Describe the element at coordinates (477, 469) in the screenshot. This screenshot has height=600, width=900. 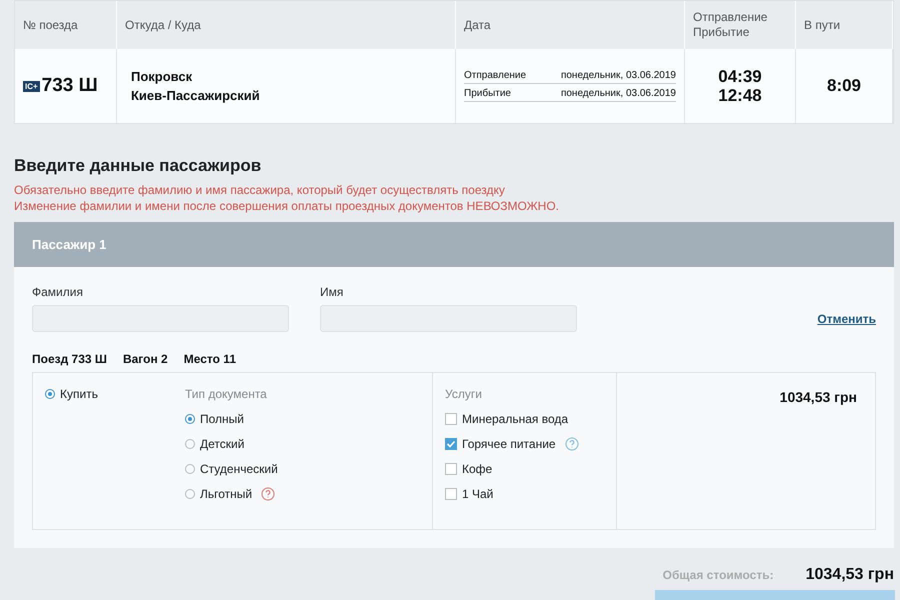
I see `checkbox-label: Кофе` at that location.